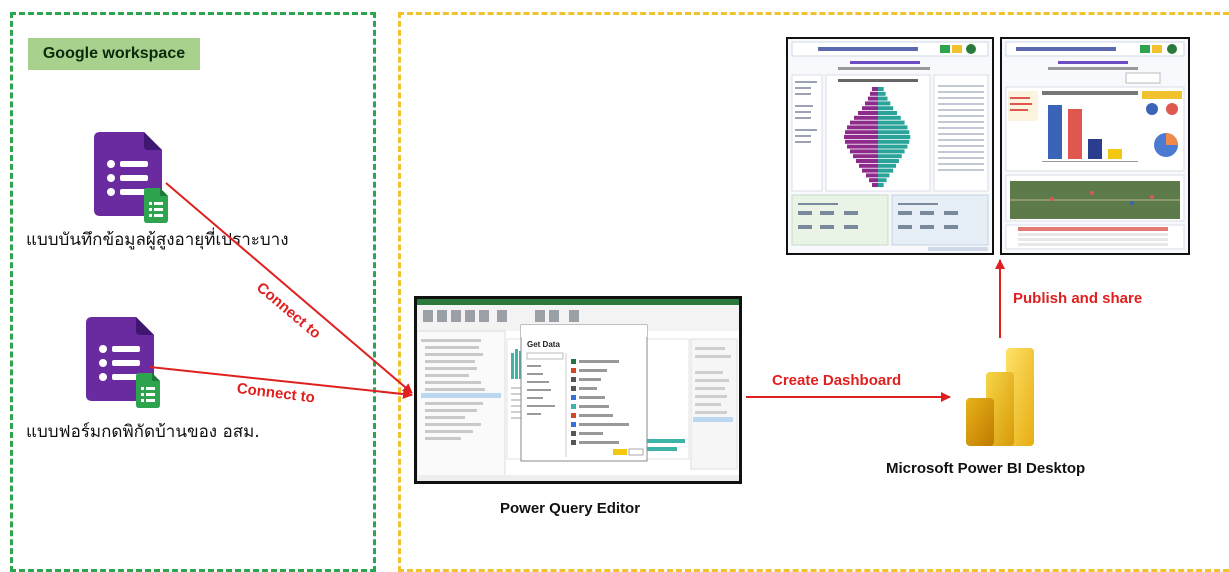 The image size is (1229, 572). What do you see at coordinates (543, 344) in the screenshot?
I see `get-data-dialog-title: Get Data` at bounding box center [543, 344].